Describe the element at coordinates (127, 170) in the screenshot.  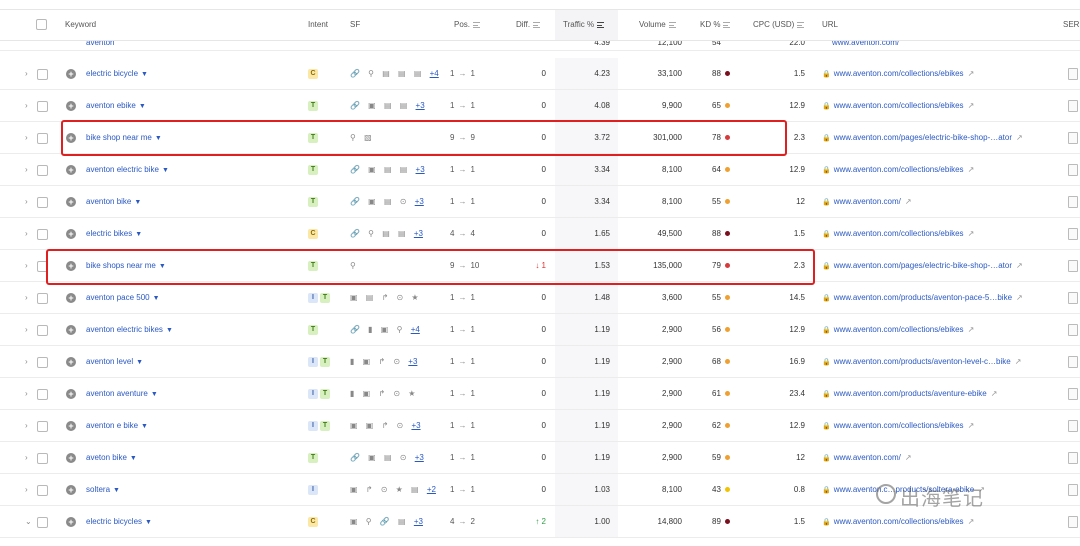
I see `keyword-link: aventon electric bike ▼` at that location.